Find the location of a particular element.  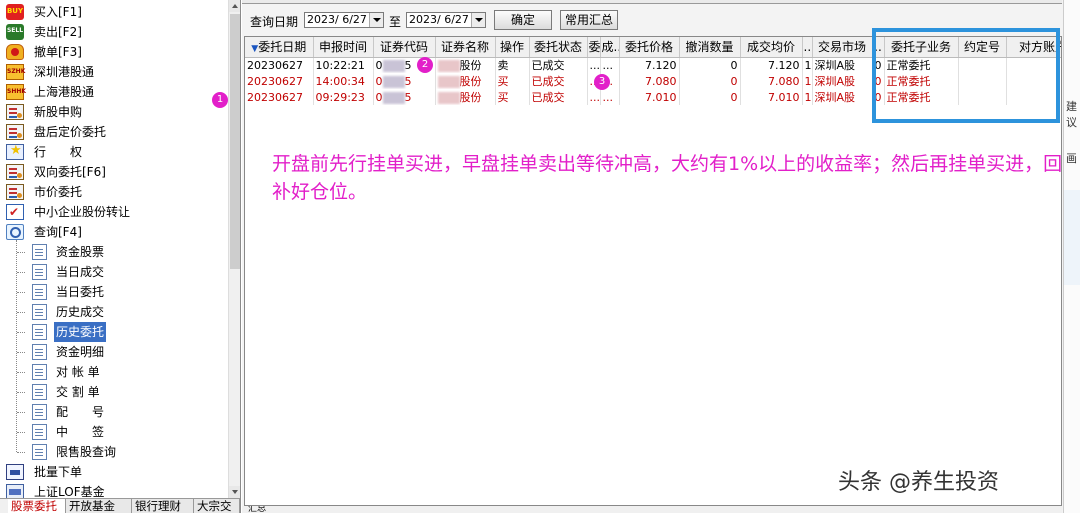

cell-avg: 7.080 is located at coordinates (771, 81).